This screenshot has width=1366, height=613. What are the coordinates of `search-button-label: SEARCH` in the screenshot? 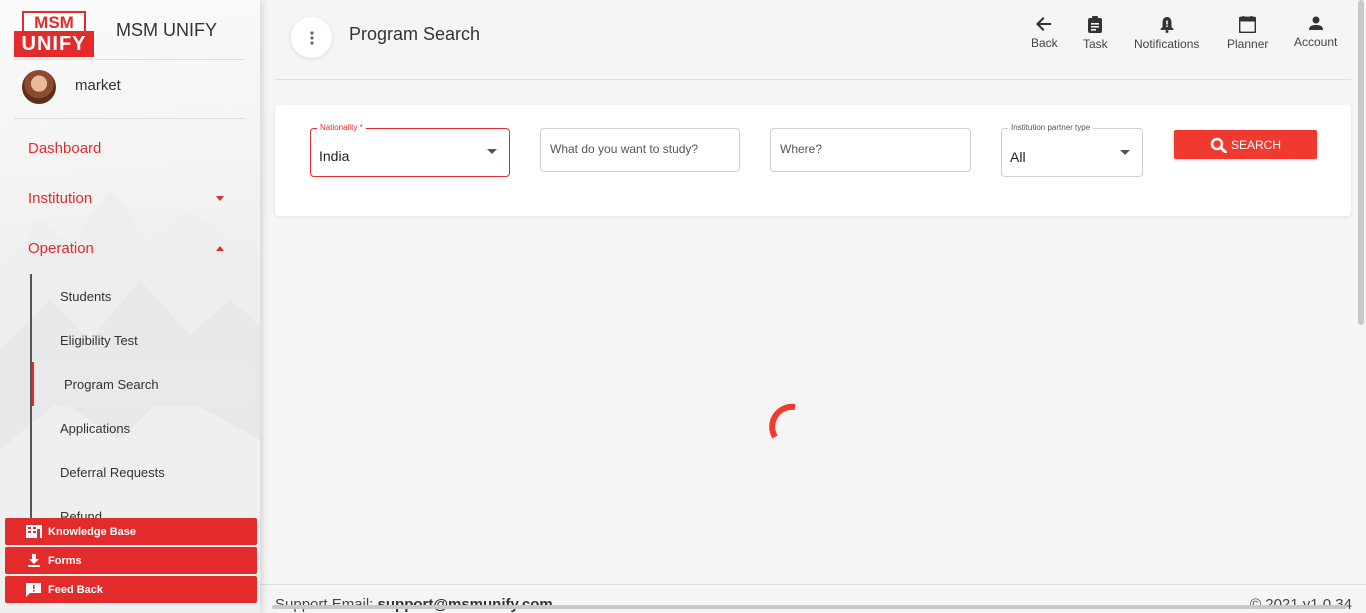 It's located at (1255, 144).